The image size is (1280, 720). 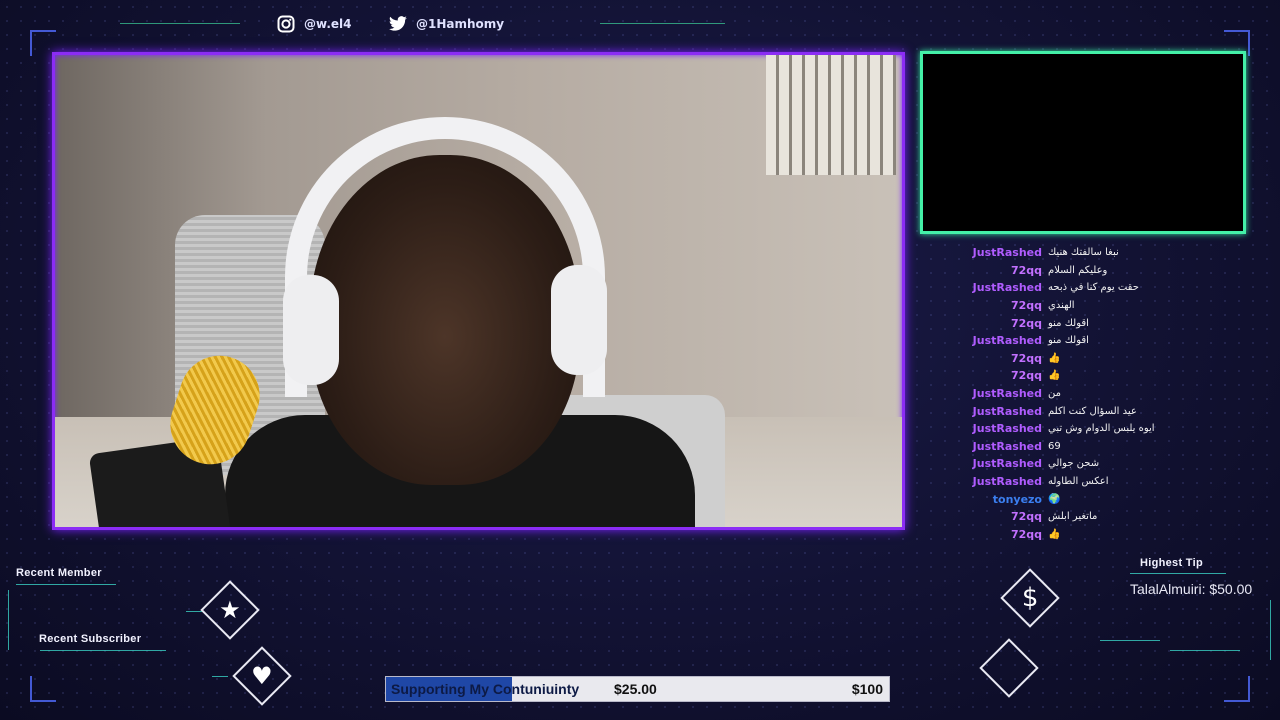 I want to click on chat-message-text: من, so click(x=1054, y=394).